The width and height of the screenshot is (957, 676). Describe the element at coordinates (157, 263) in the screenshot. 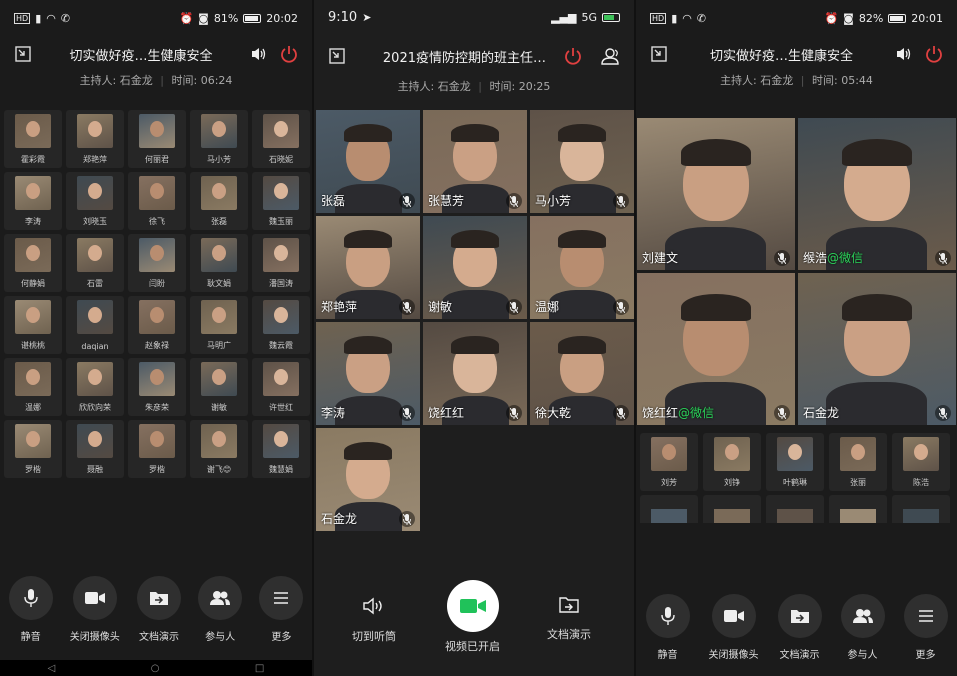

I see `participant-thumbnail: 闫盼` at that location.